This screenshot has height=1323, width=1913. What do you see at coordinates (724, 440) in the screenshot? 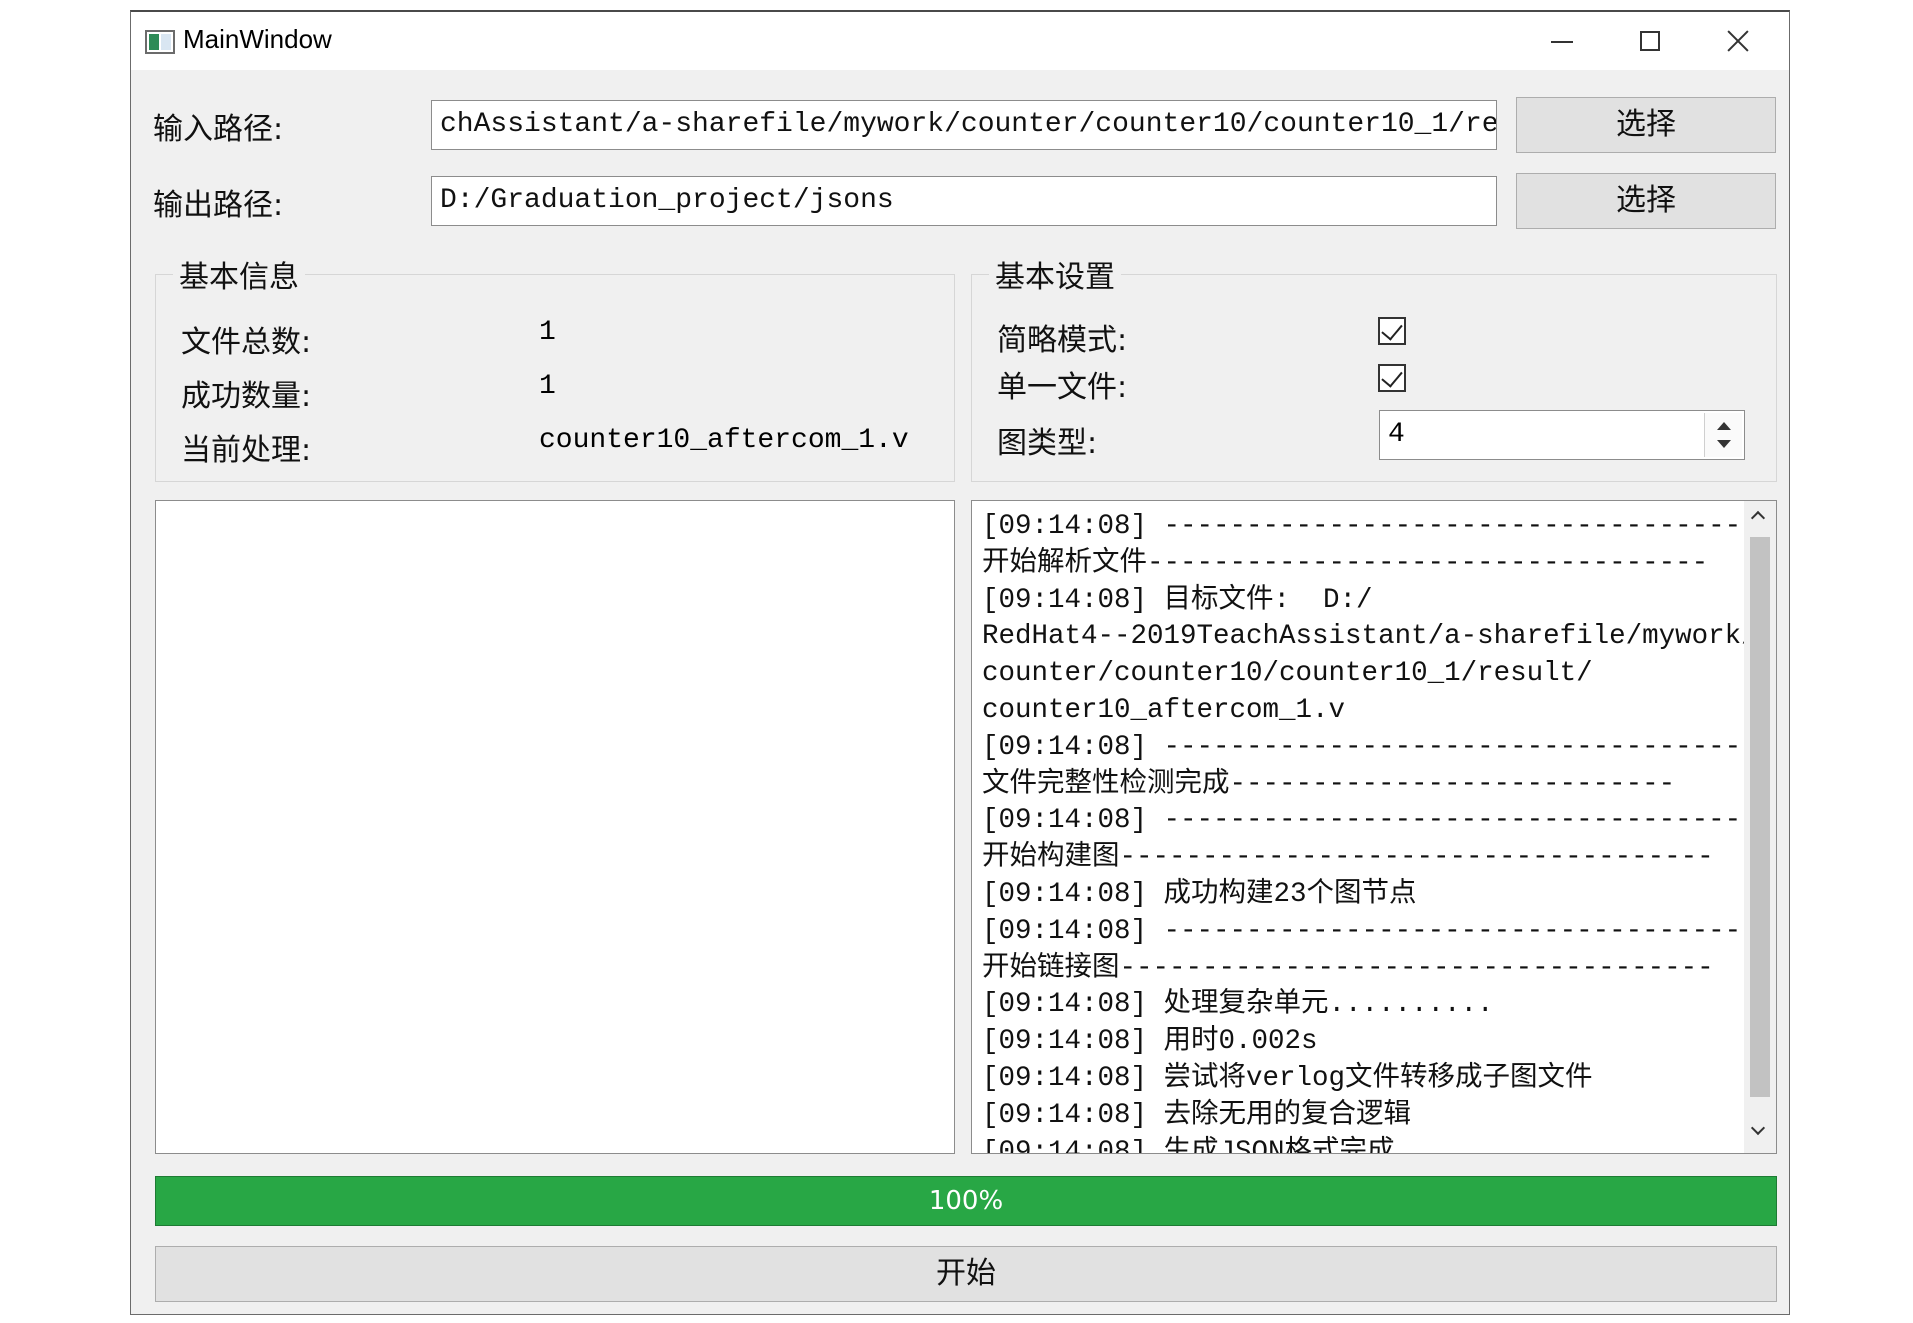
I see `current-file-value: counter10_aftercom_1.v` at bounding box center [724, 440].